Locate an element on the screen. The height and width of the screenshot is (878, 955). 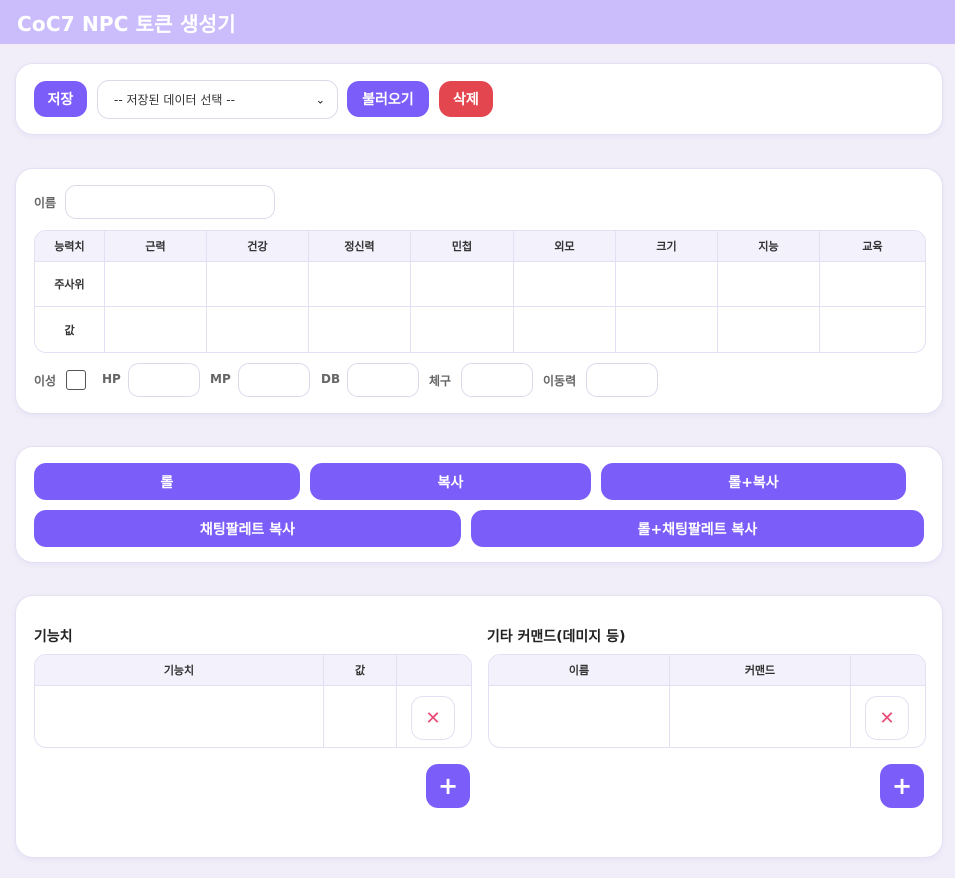
delete-button: 삭제 is located at coordinates (466, 99).